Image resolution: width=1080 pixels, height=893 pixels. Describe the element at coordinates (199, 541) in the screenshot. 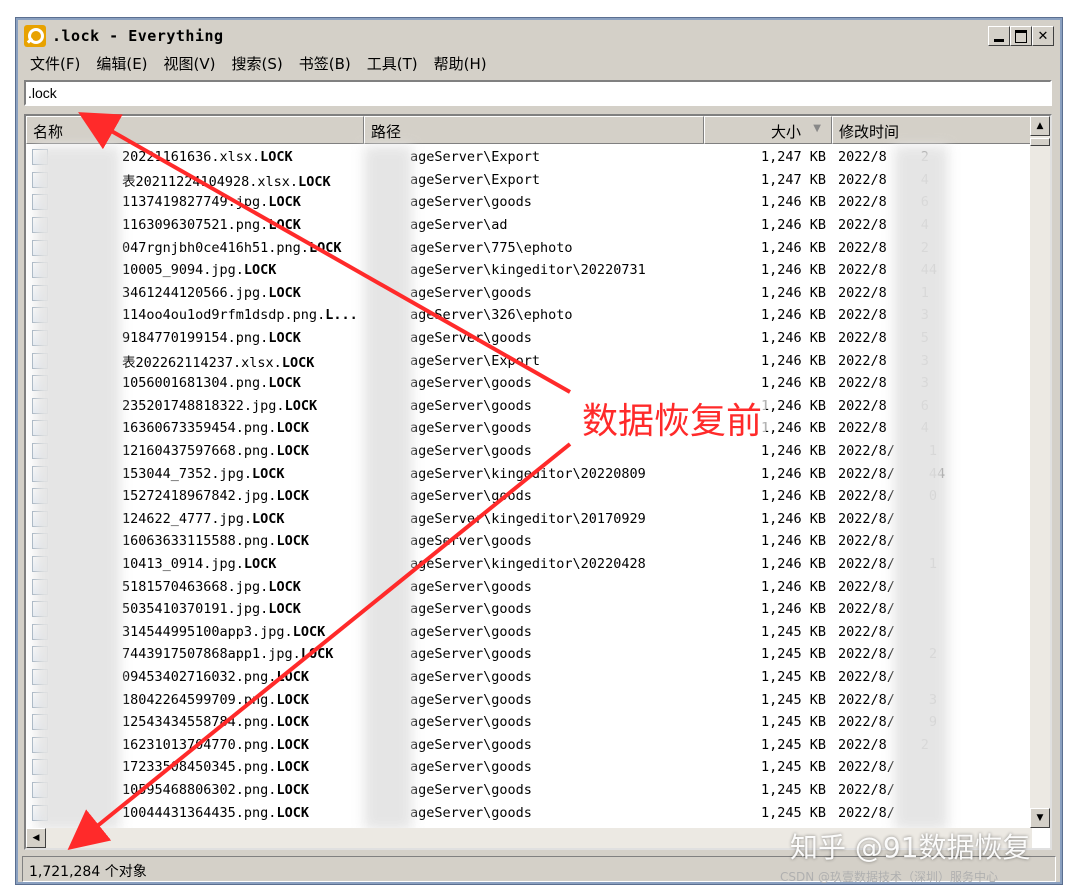

I see `file-name-base: 16063633115588.png.` at that location.